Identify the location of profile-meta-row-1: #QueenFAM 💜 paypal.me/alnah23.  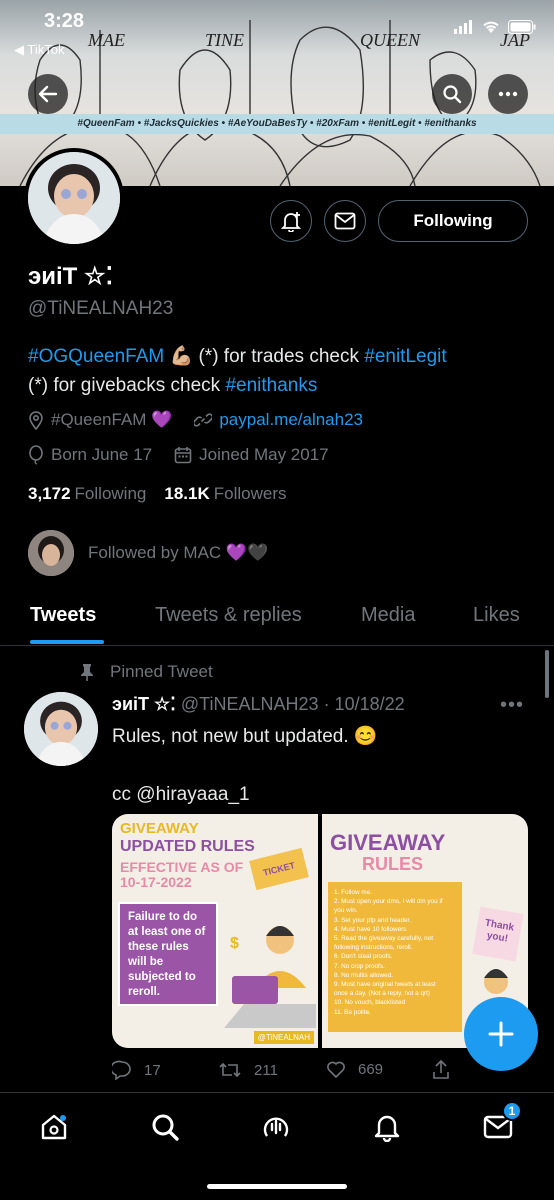
(206, 420).